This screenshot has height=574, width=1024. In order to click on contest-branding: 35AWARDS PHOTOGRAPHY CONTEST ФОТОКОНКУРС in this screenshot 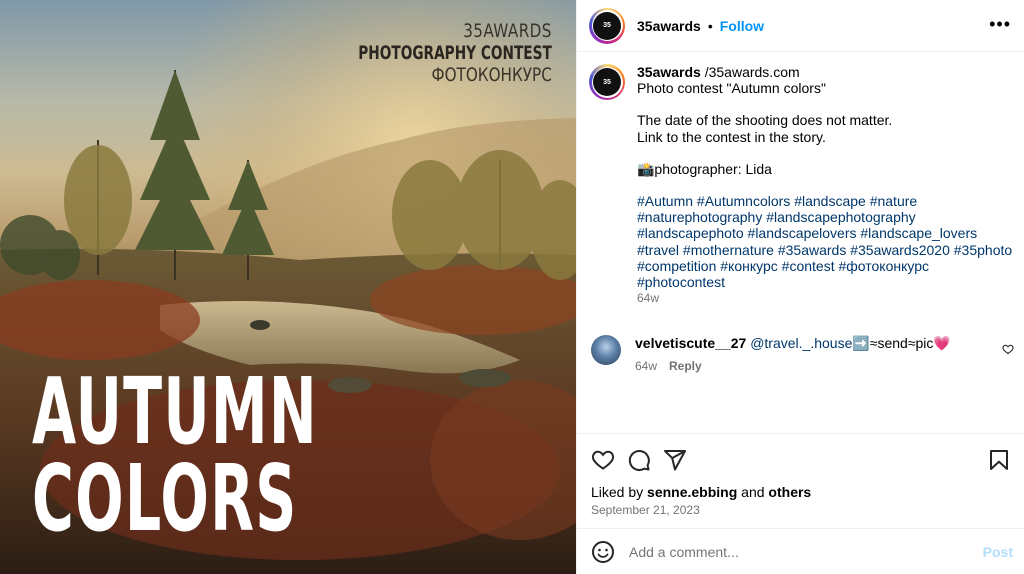, I will do `click(417, 53)`.